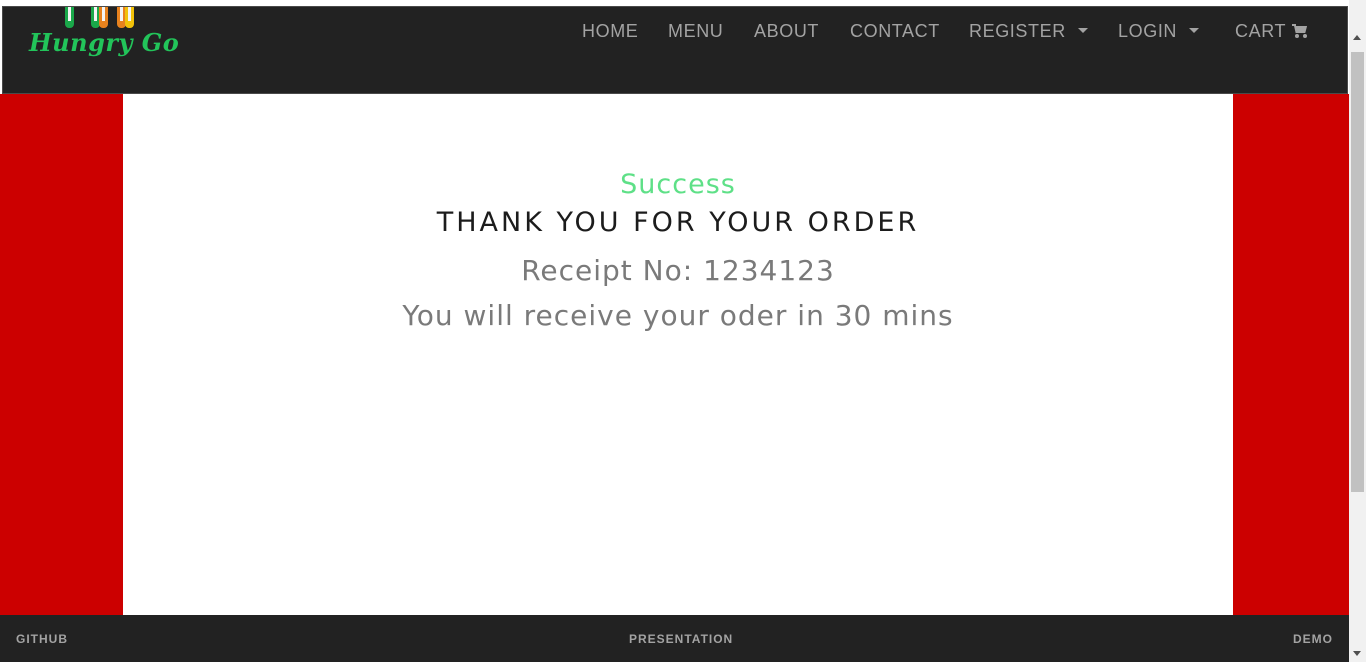 This screenshot has height=662, width=1366. Describe the element at coordinates (1313, 639) in the screenshot. I see `footer-demo-link: DEMO` at that location.